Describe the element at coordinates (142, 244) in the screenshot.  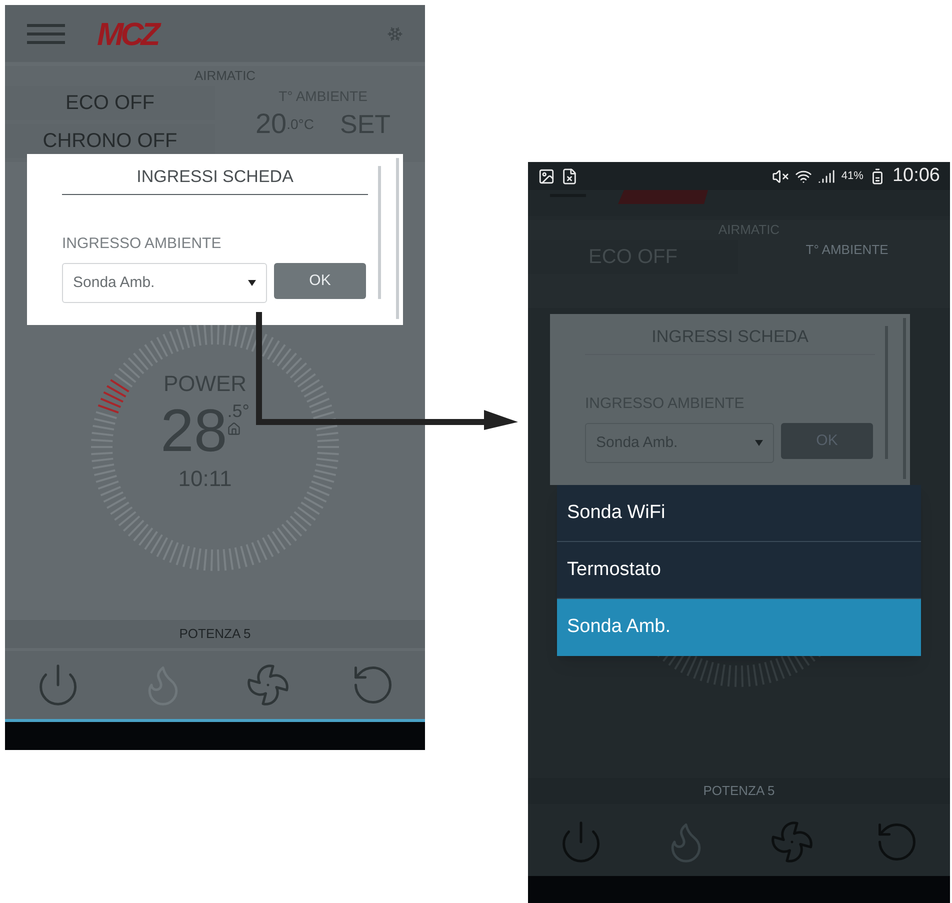
I see `field-label: INGRESSO AMBIENTE` at that location.